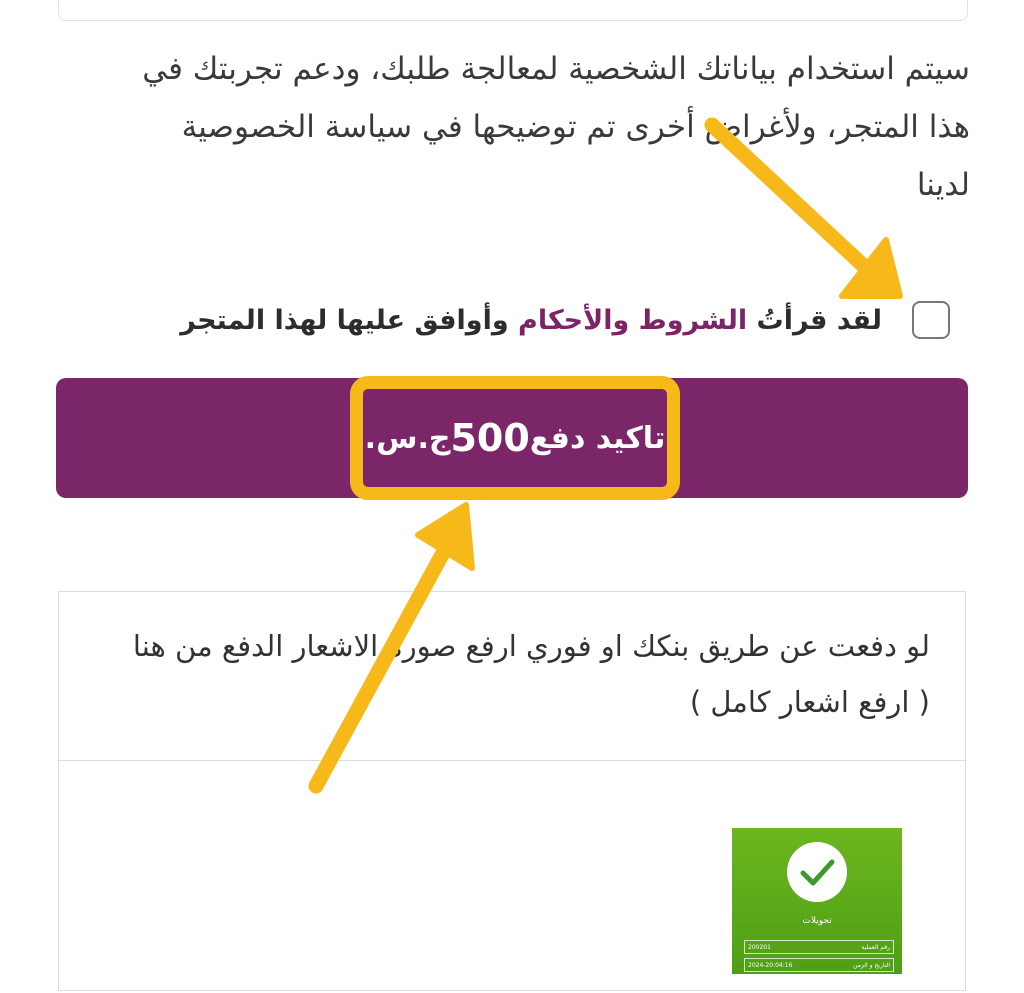  I want to click on card-divider, so click(512, 760).